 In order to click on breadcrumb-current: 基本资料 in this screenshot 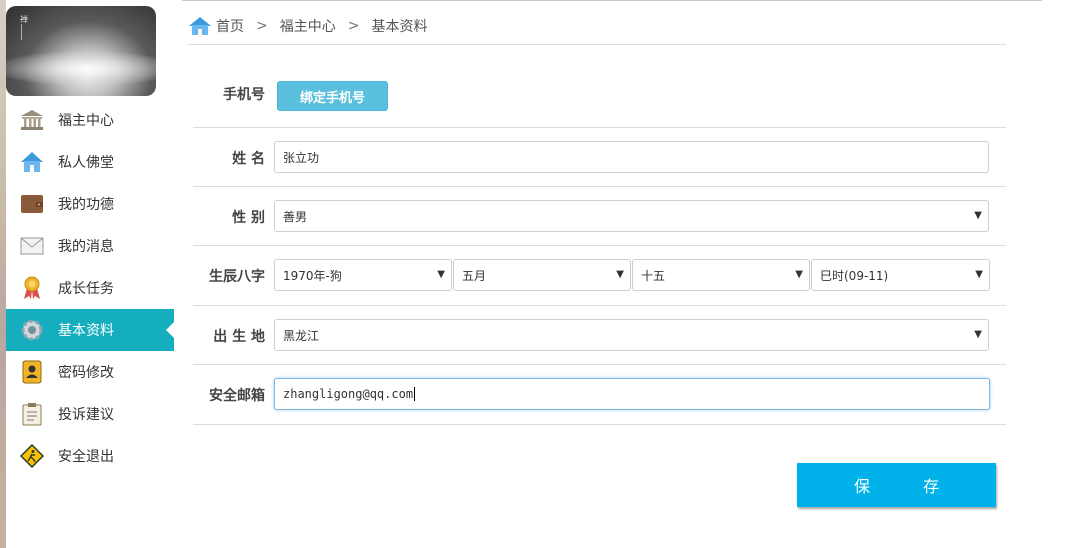, I will do `click(399, 27)`.